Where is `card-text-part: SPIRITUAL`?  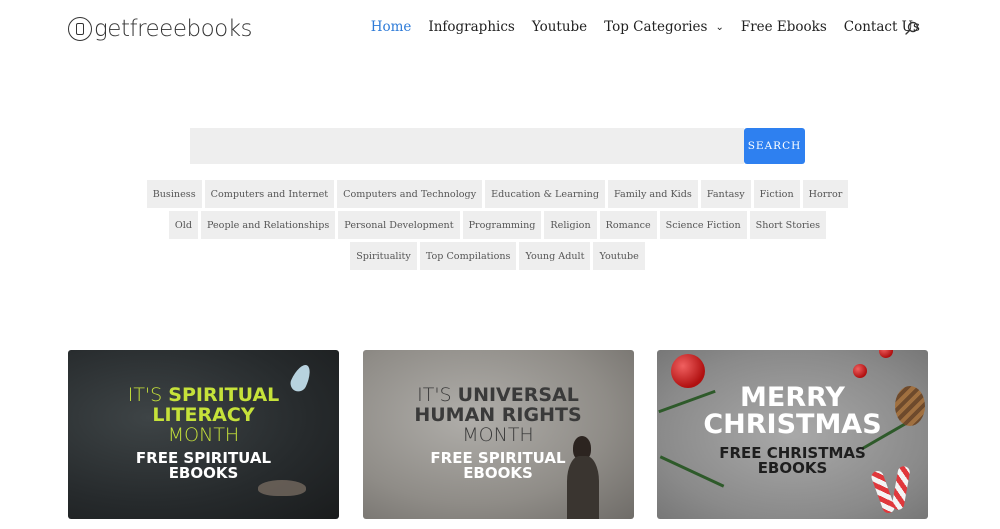
card-text-part: SPIRITUAL is located at coordinates (224, 395).